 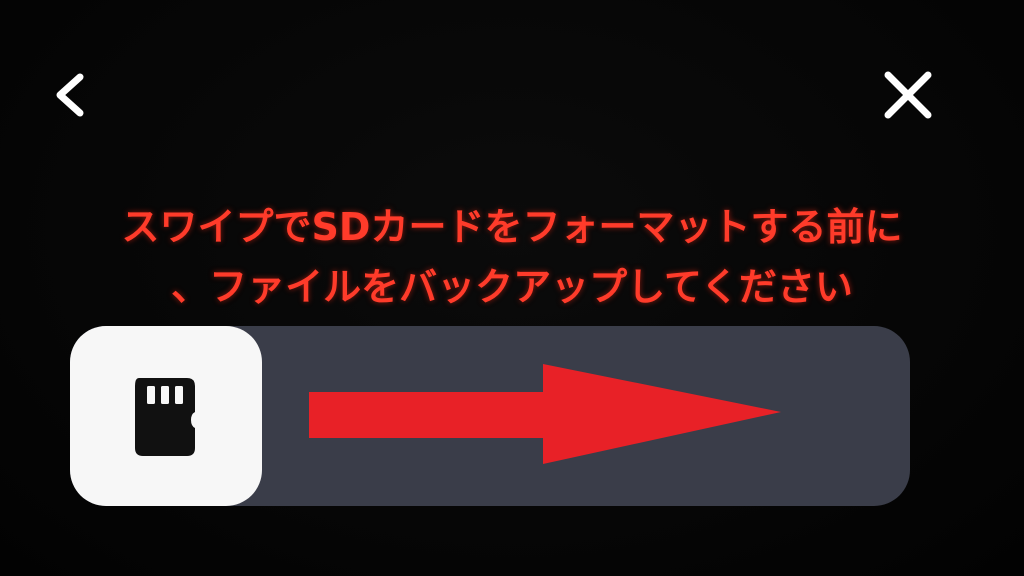 I want to click on warning-message-line-1: スワイプでSDカードをフォーマットする前に, so click(x=512, y=227).